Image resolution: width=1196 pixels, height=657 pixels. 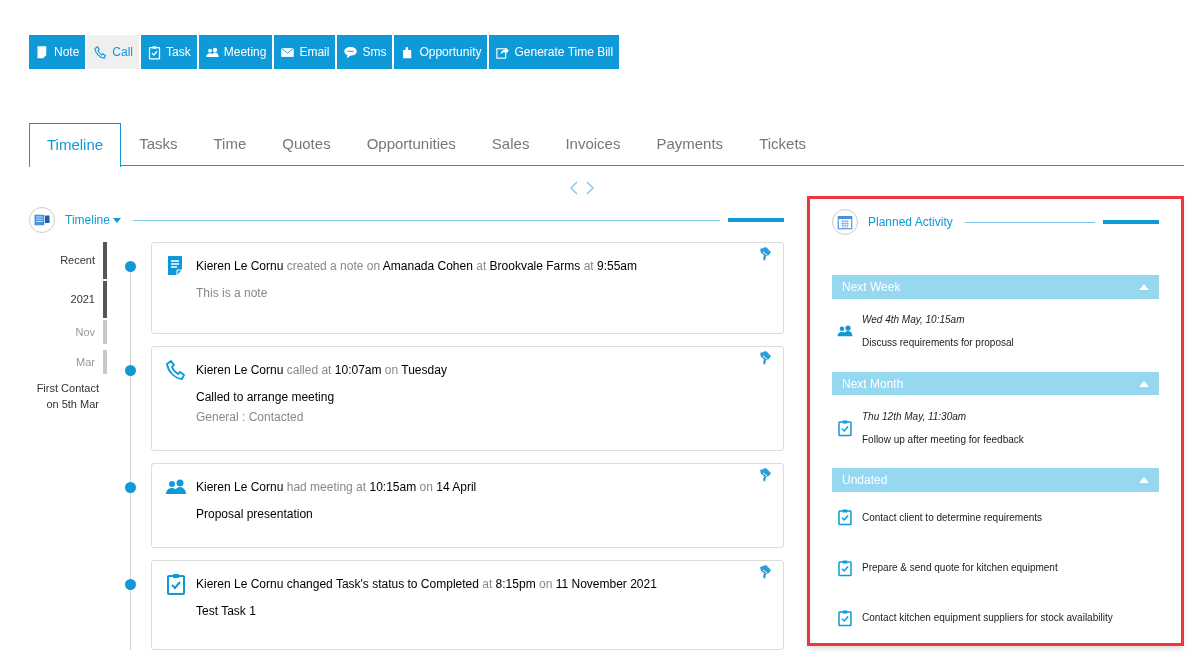 I want to click on activity-text: Contact kitchen equipment suppliers for stock availability, so click(x=987, y=618).